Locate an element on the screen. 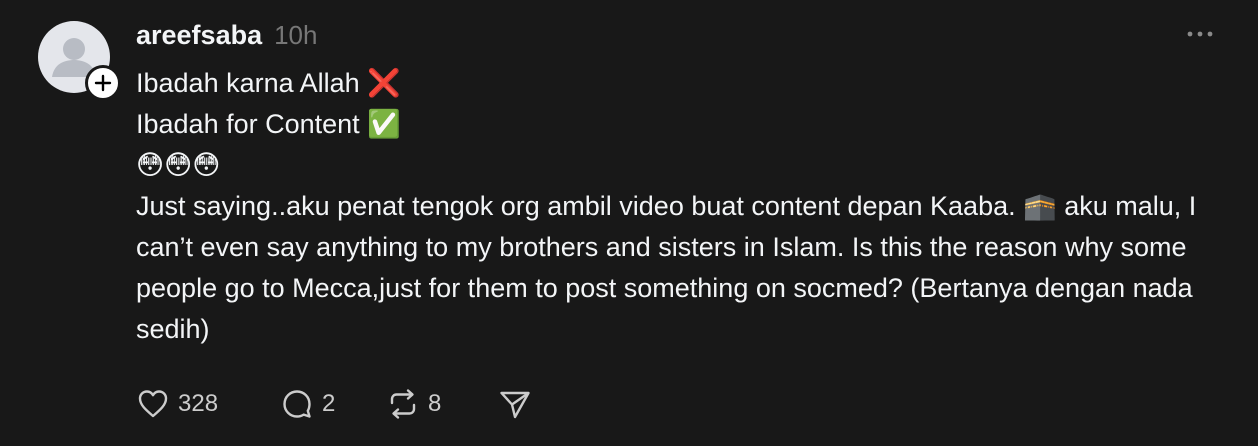 Image resolution: width=1258 pixels, height=446 pixels. like-button: 328 is located at coordinates (208, 404).